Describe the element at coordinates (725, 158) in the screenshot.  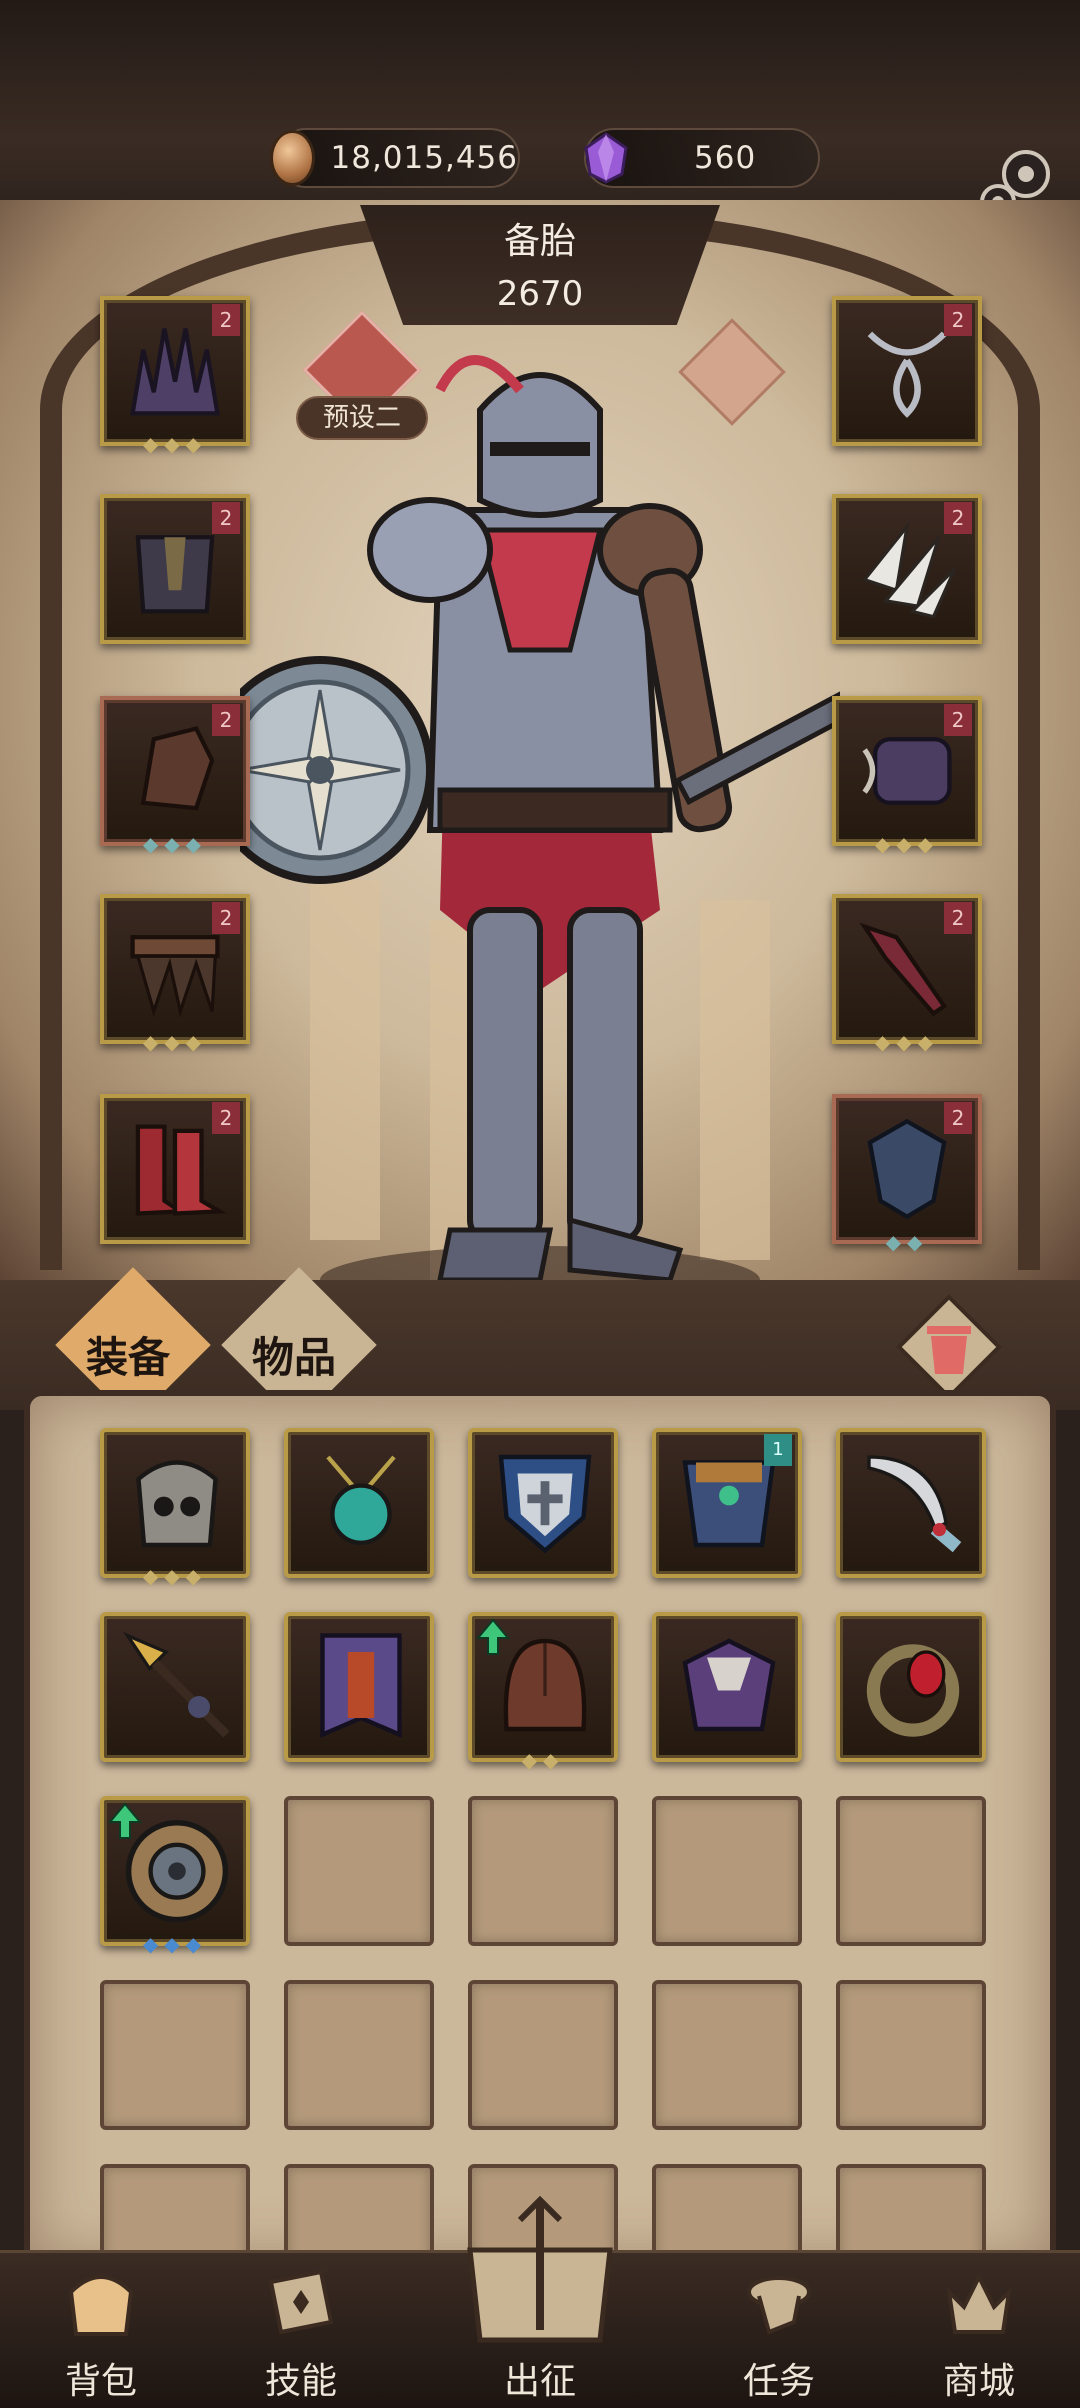
I see `gem-value: 560` at that location.